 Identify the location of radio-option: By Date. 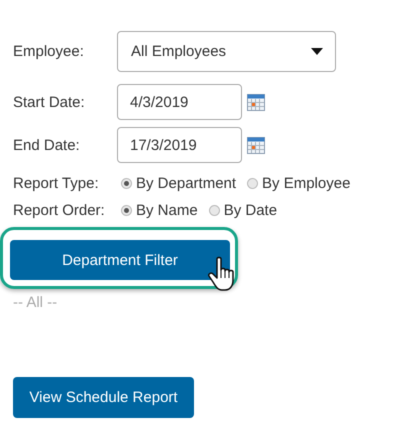
(243, 210).